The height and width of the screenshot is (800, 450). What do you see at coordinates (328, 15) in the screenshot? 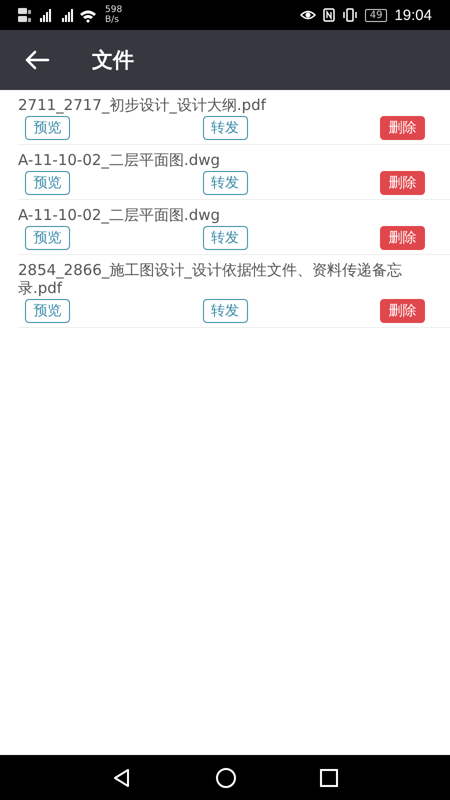
I see `nfc-icon` at bounding box center [328, 15].